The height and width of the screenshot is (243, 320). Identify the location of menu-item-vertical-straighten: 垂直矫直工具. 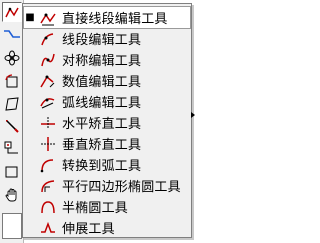
(107, 143).